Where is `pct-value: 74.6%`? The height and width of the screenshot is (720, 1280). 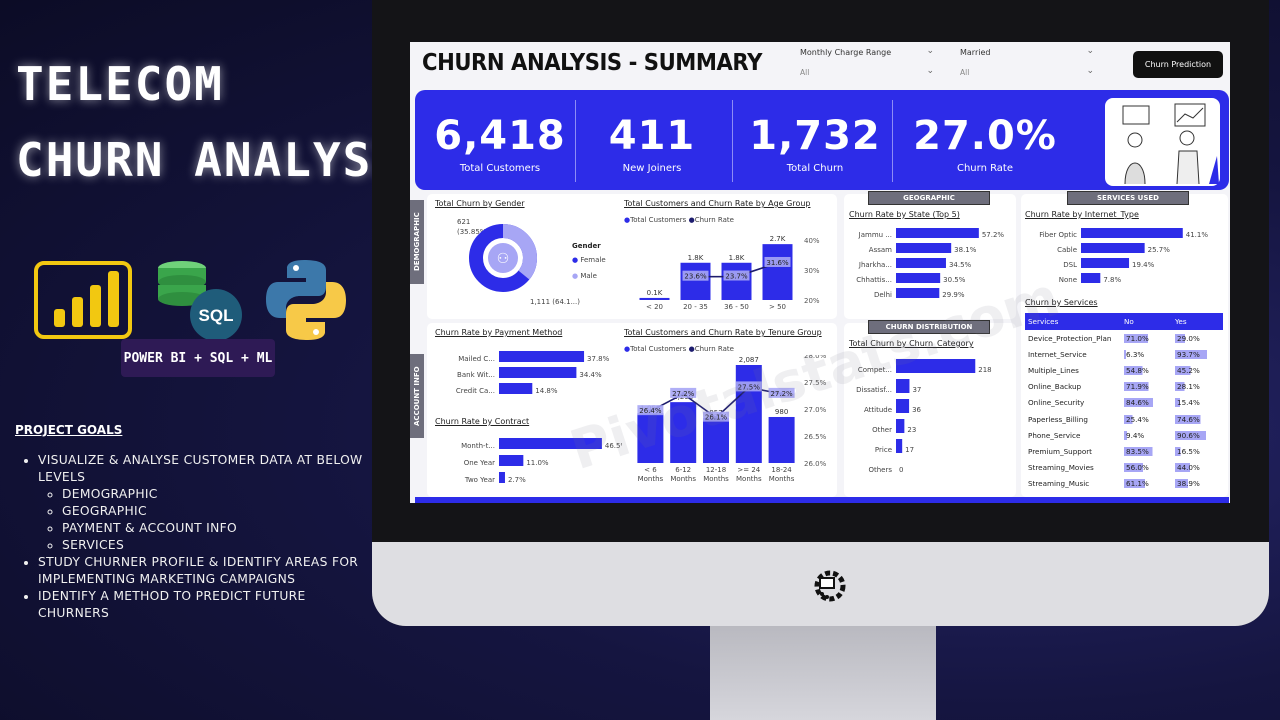
pct-value: 74.6% is located at coordinates (1192, 419).